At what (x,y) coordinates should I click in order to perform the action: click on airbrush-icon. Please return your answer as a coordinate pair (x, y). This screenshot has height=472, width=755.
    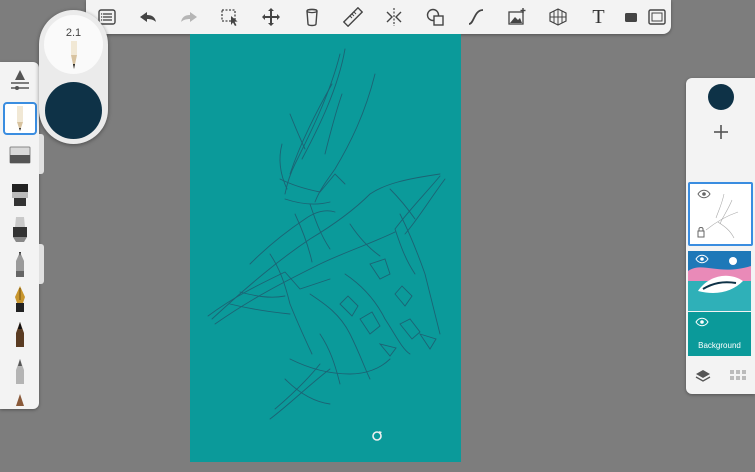
    Looking at the image, I should click on (20, 229).